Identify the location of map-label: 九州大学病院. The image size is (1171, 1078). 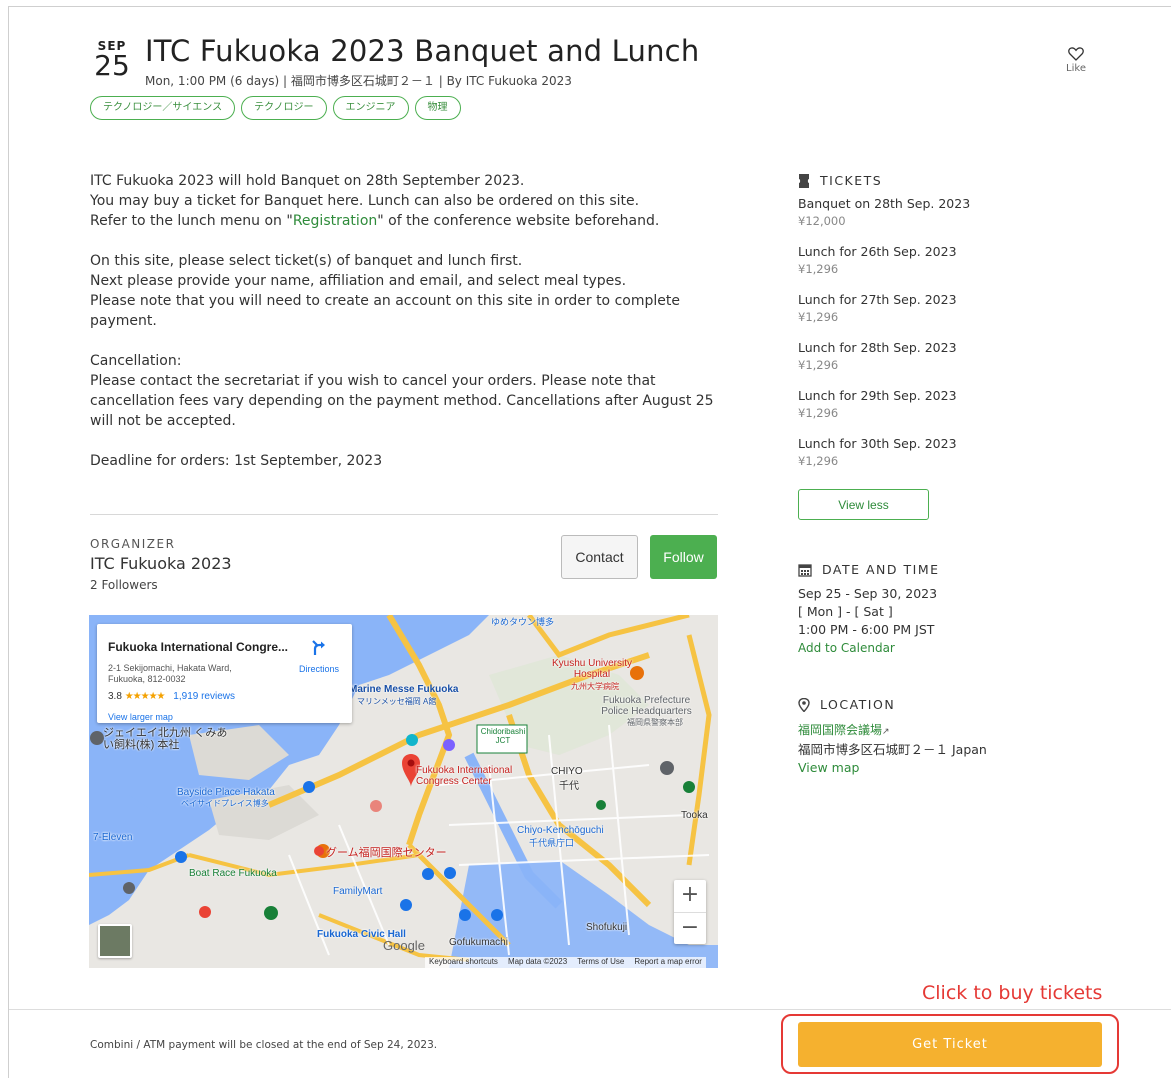
(595, 686).